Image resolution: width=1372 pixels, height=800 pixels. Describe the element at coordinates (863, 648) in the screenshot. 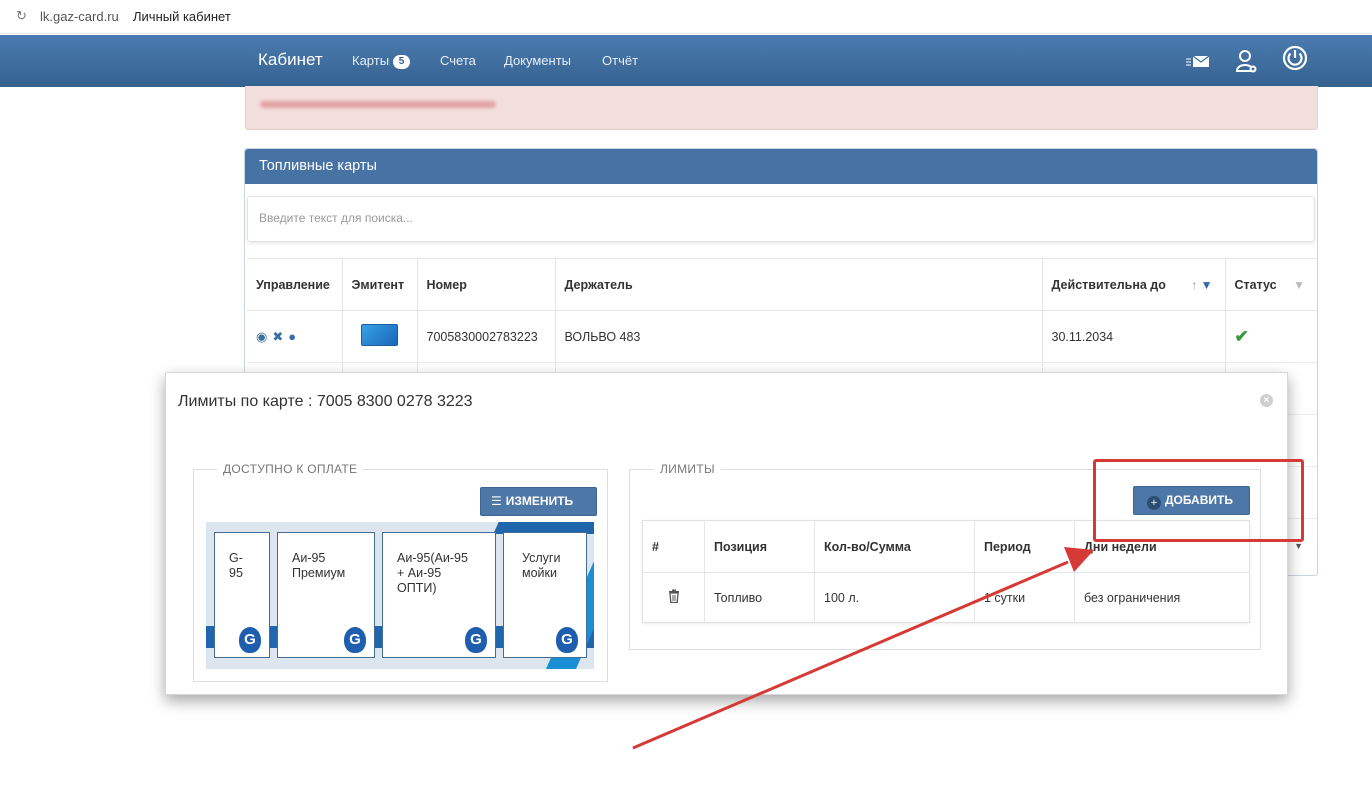

I see `annotation-arrow` at that location.